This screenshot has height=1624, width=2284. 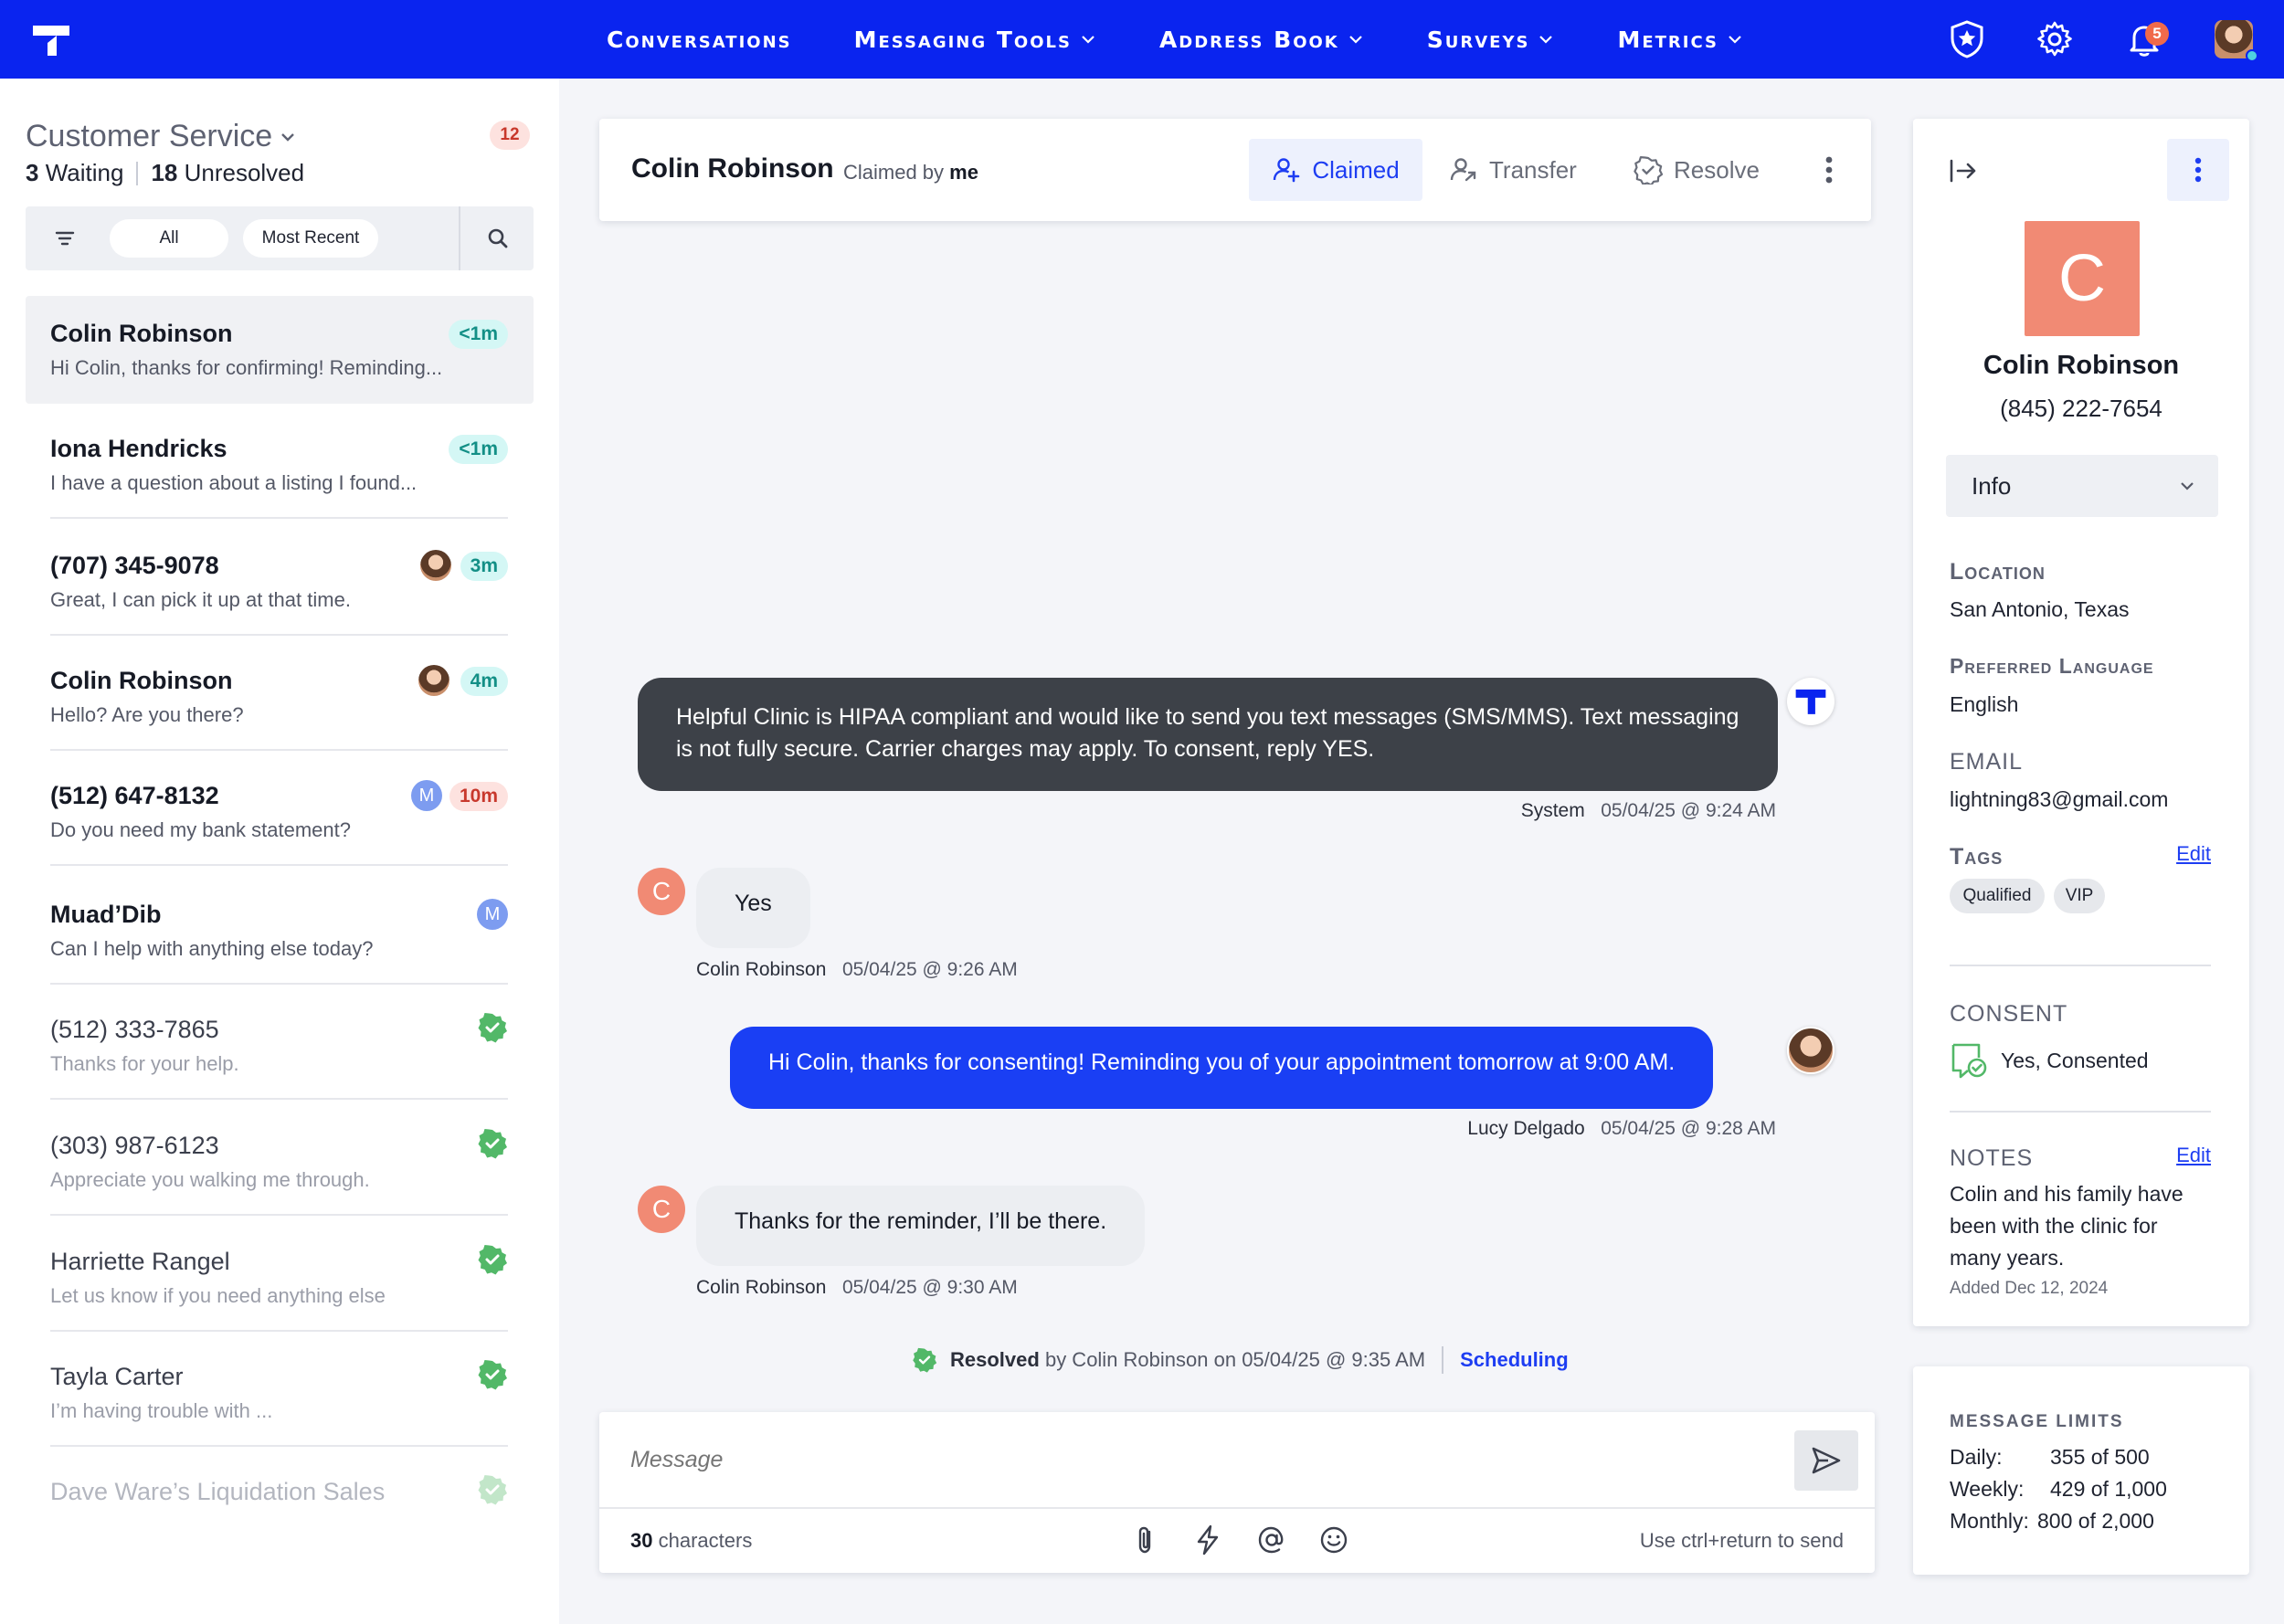 I want to click on assignee-avatar, so click(x=435, y=565).